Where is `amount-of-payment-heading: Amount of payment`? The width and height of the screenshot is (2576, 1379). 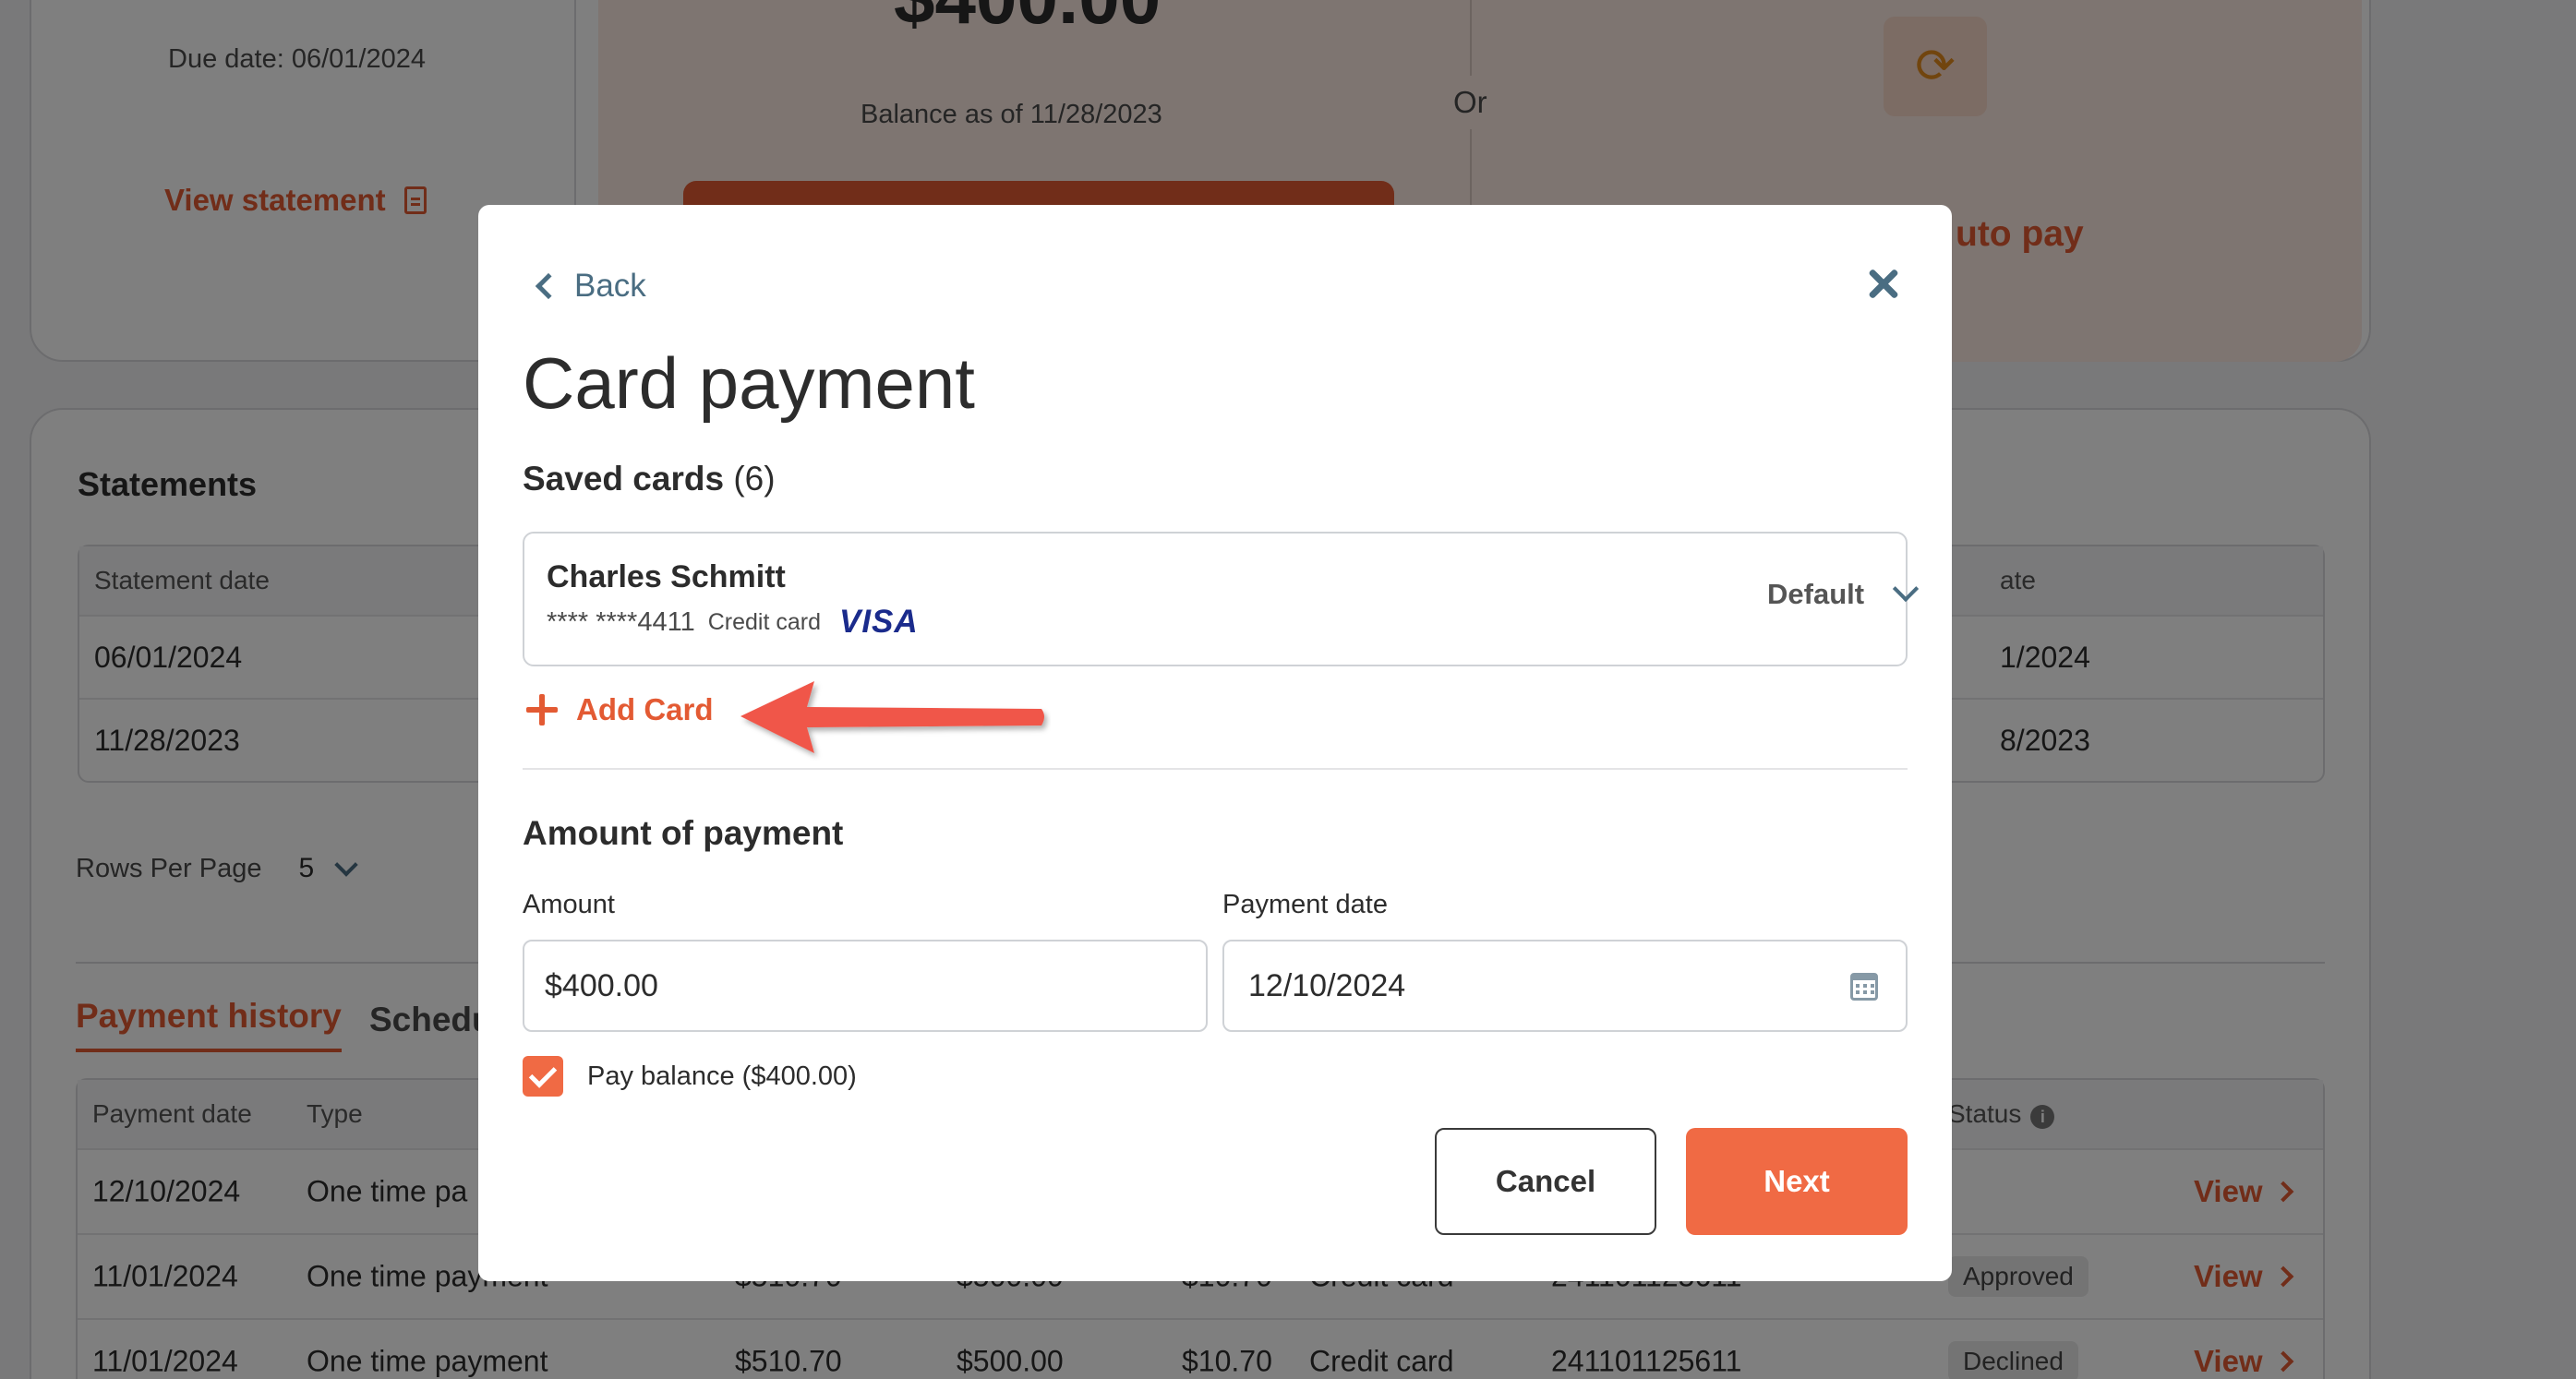 amount-of-payment-heading: Amount of payment is located at coordinates (683, 833).